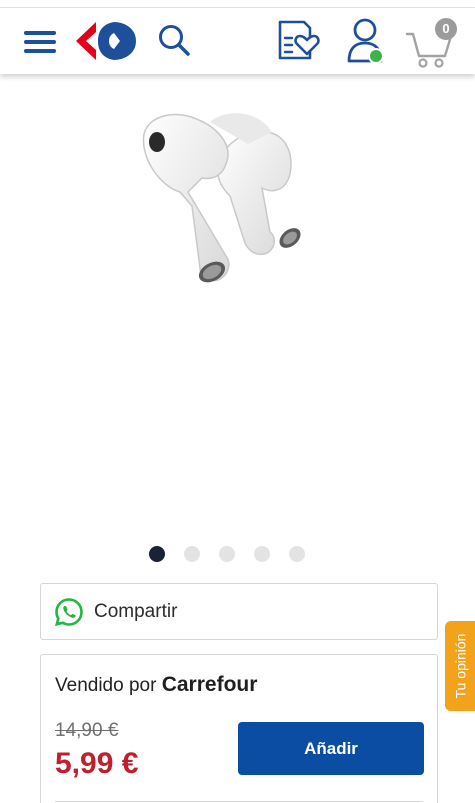  What do you see at coordinates (136, 611) in the screenshot?
I see `share-label: Compartir` at bounding box center [136, 611].